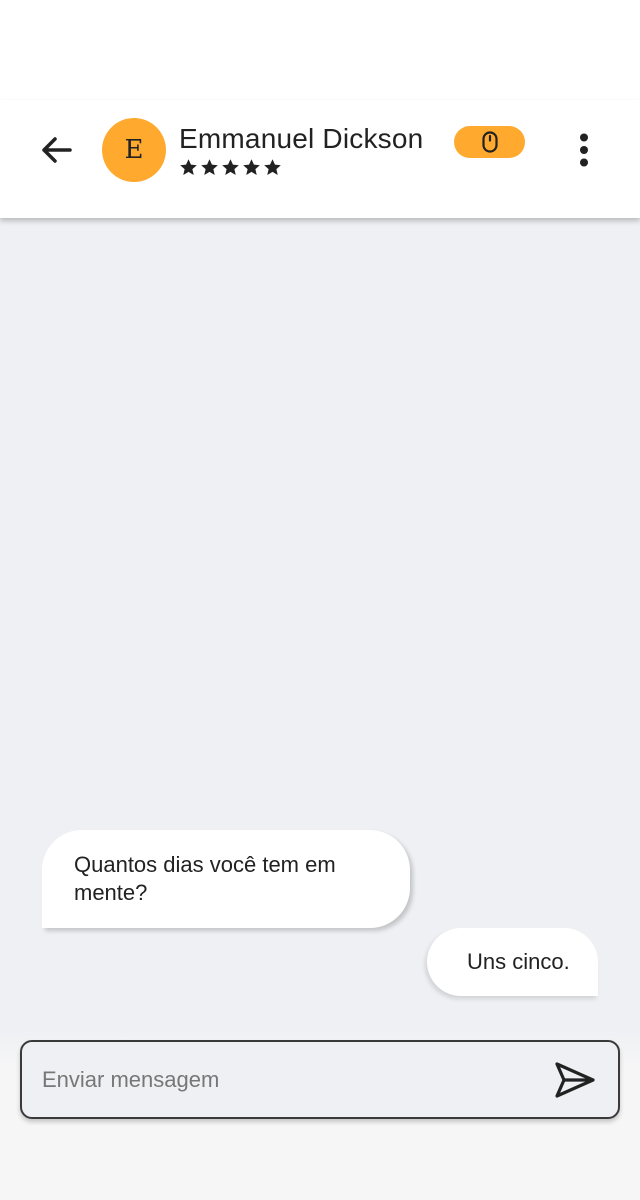 This screenshot has height=1200, width=640. I want to click on avatar: E, so click(134, 150).